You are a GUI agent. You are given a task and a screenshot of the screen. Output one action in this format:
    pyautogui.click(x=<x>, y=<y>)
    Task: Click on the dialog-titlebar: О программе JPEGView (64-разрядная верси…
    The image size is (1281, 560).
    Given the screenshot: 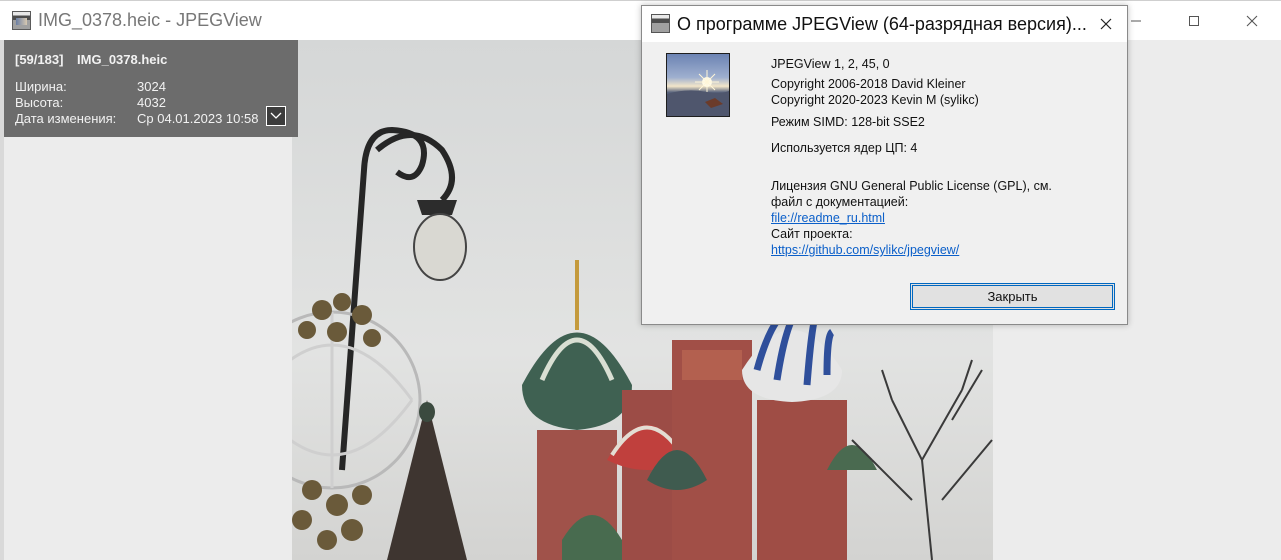 What is the action you would take?
    pyautogui.click(x=884, y=24)
    